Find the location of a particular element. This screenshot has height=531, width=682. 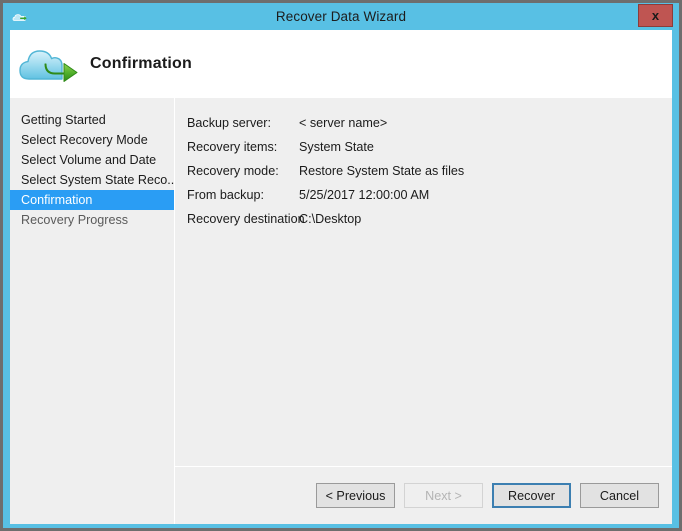

window-title: Recover Data Wizard is located at coordinates (341, 16).